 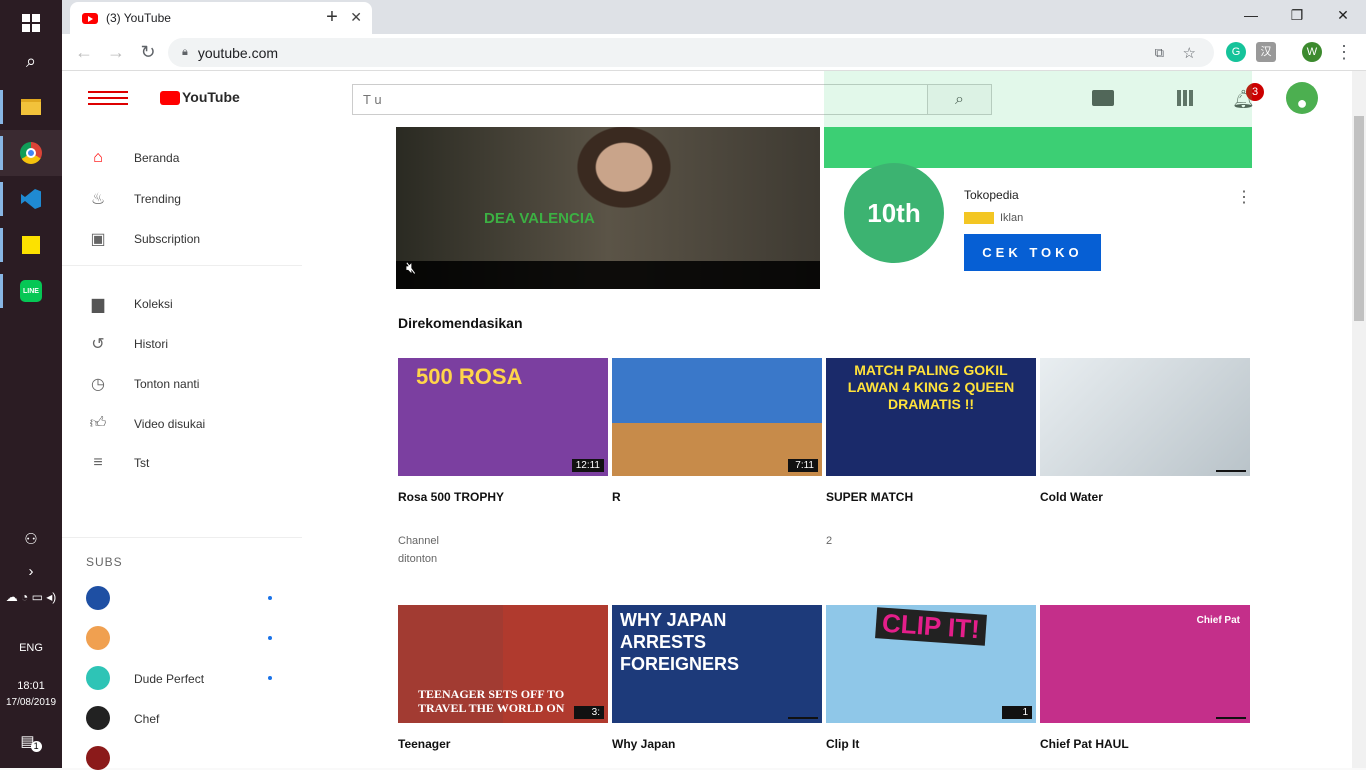 What do you see at coordinates (803, 465) in the screenshot?
I see `video-duration: 7:11` at bounding box center [803, 465].